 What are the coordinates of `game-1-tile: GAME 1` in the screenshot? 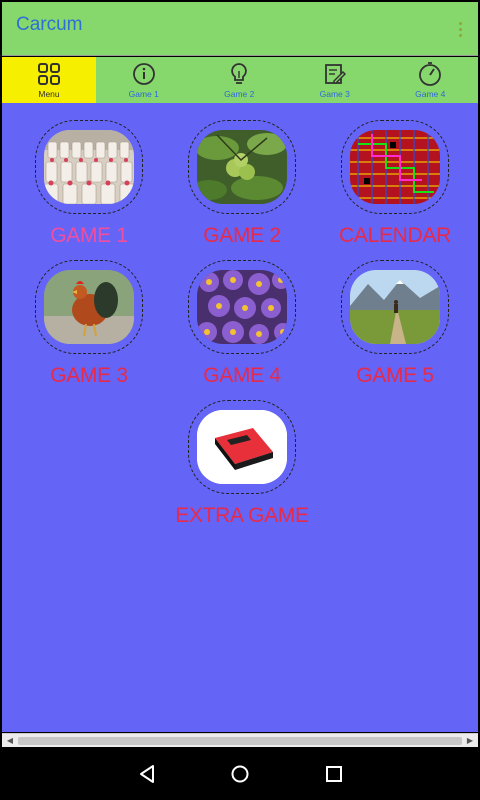 It's located at (89, 184).